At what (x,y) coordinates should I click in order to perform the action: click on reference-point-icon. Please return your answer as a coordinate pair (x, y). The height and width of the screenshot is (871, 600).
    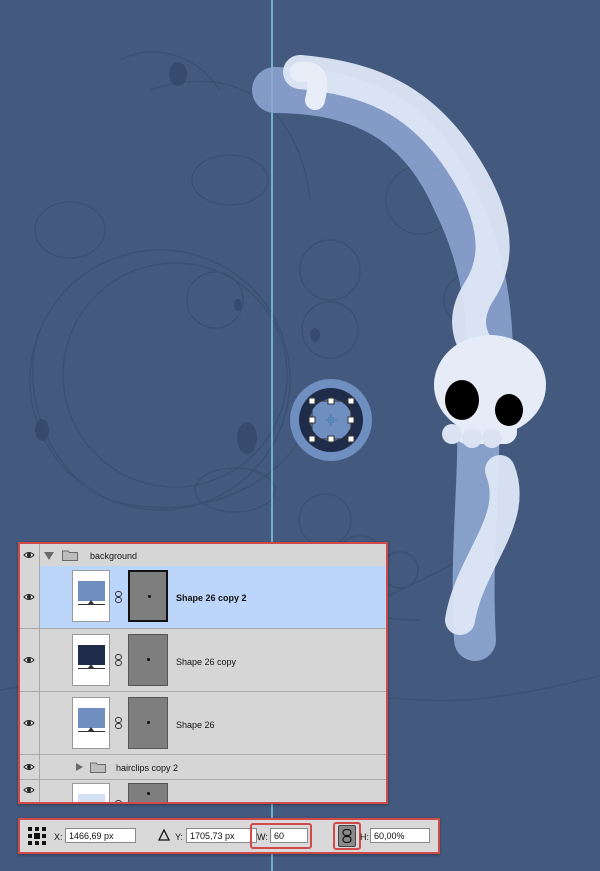
    Looking at the image, I should click on (37, 836).